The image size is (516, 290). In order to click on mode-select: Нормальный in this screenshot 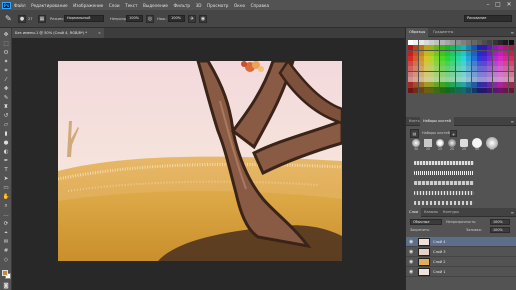, I will do `click(84, 18)`.